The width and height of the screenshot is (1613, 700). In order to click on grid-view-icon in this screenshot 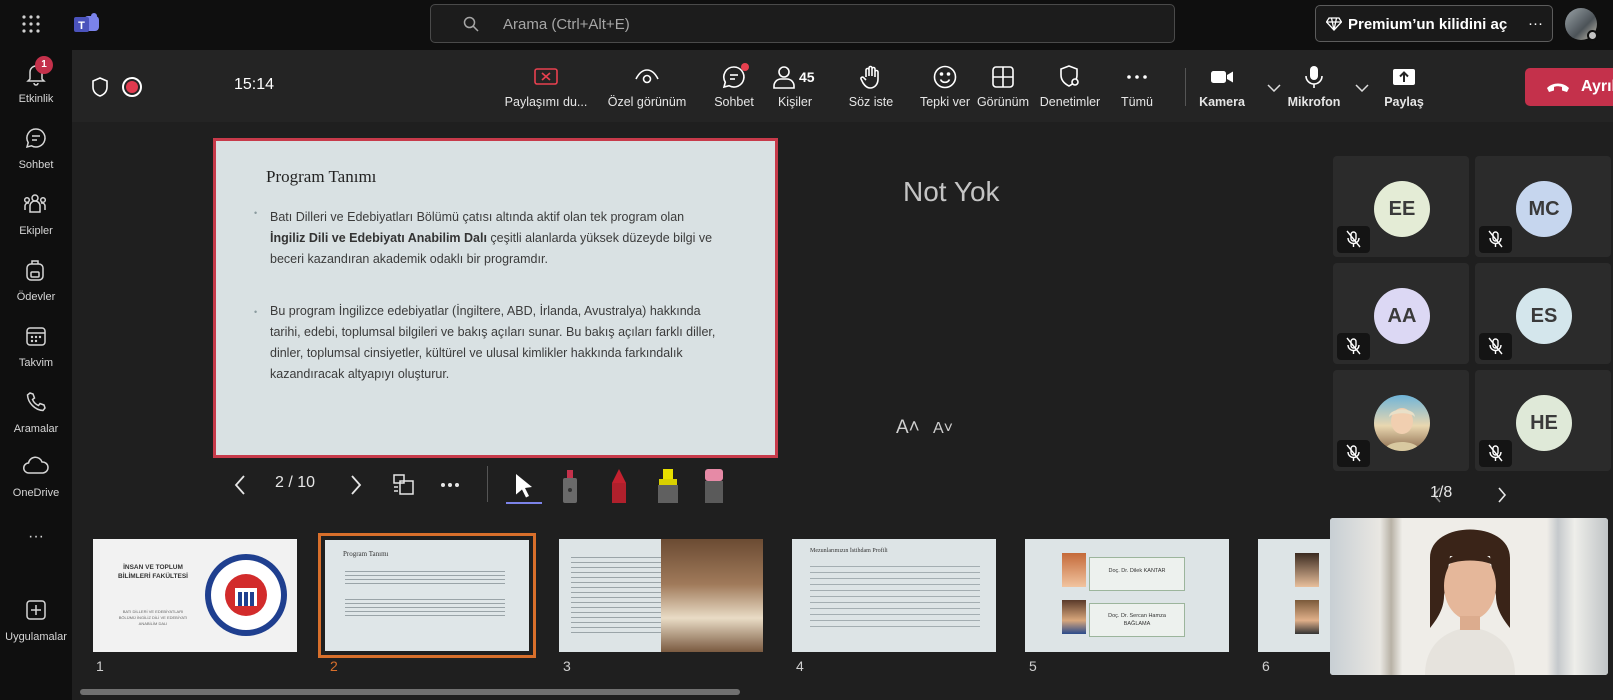, I will do `click(404, 485)`.